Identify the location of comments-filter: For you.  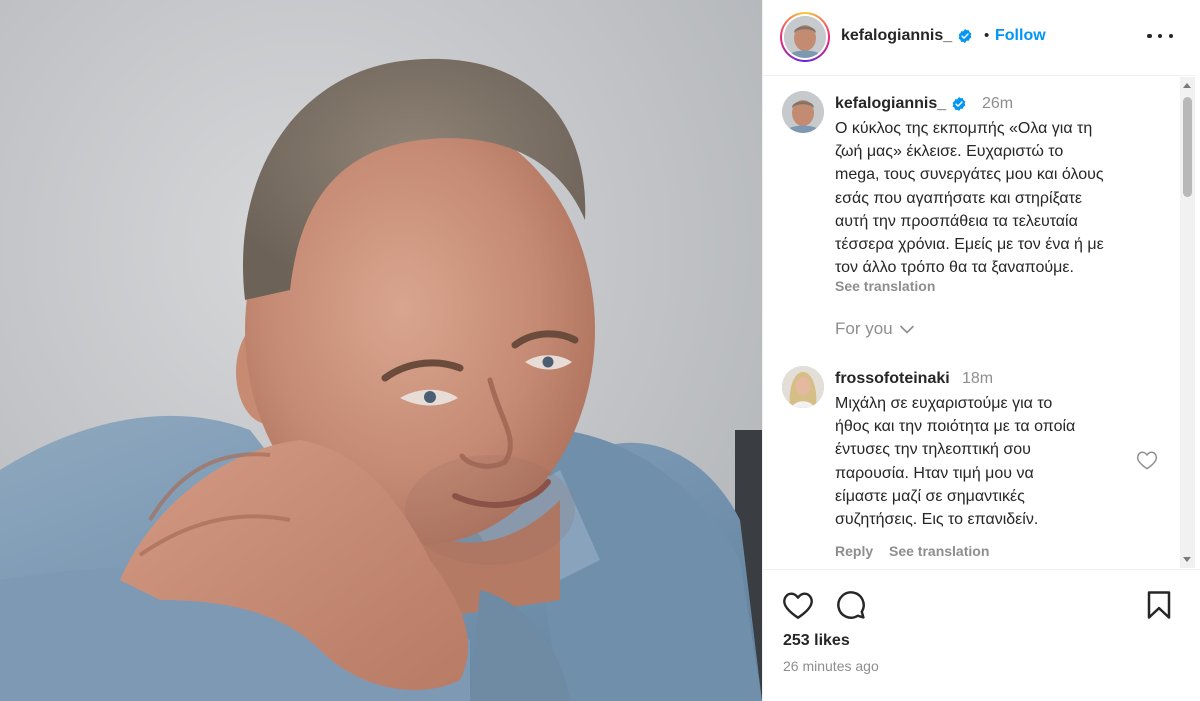
(874, 329).